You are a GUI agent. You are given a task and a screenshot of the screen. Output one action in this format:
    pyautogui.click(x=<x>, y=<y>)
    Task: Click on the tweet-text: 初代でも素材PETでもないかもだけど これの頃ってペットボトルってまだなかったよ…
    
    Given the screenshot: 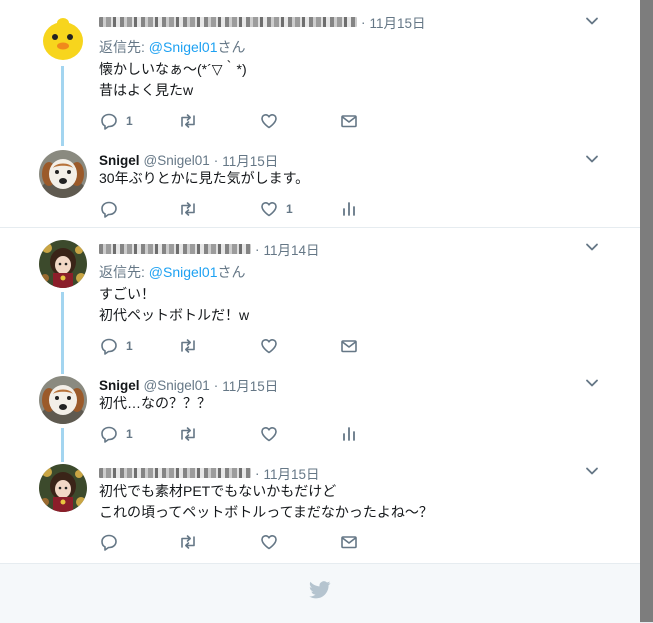 What is the action you would take?
    pyautogui.click(x=266, y=501)
    